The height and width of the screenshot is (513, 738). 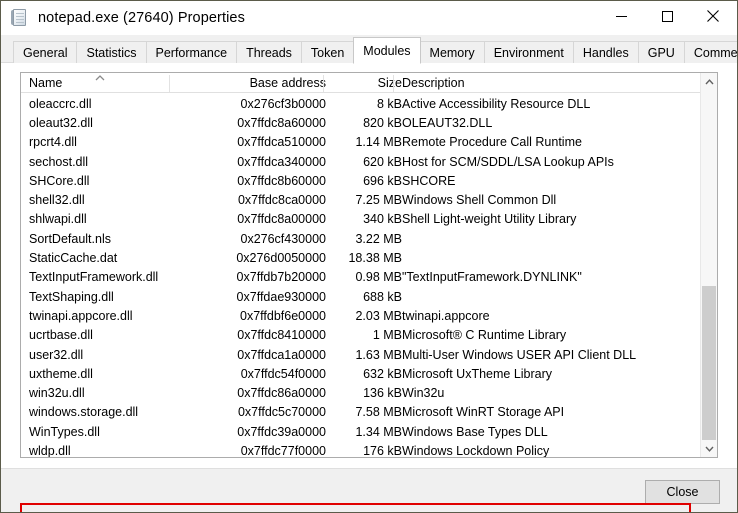 What do you see at coordinates (20, 18) in the screenshot?
I see `notepad-icon` at bounding box center [20, 18].